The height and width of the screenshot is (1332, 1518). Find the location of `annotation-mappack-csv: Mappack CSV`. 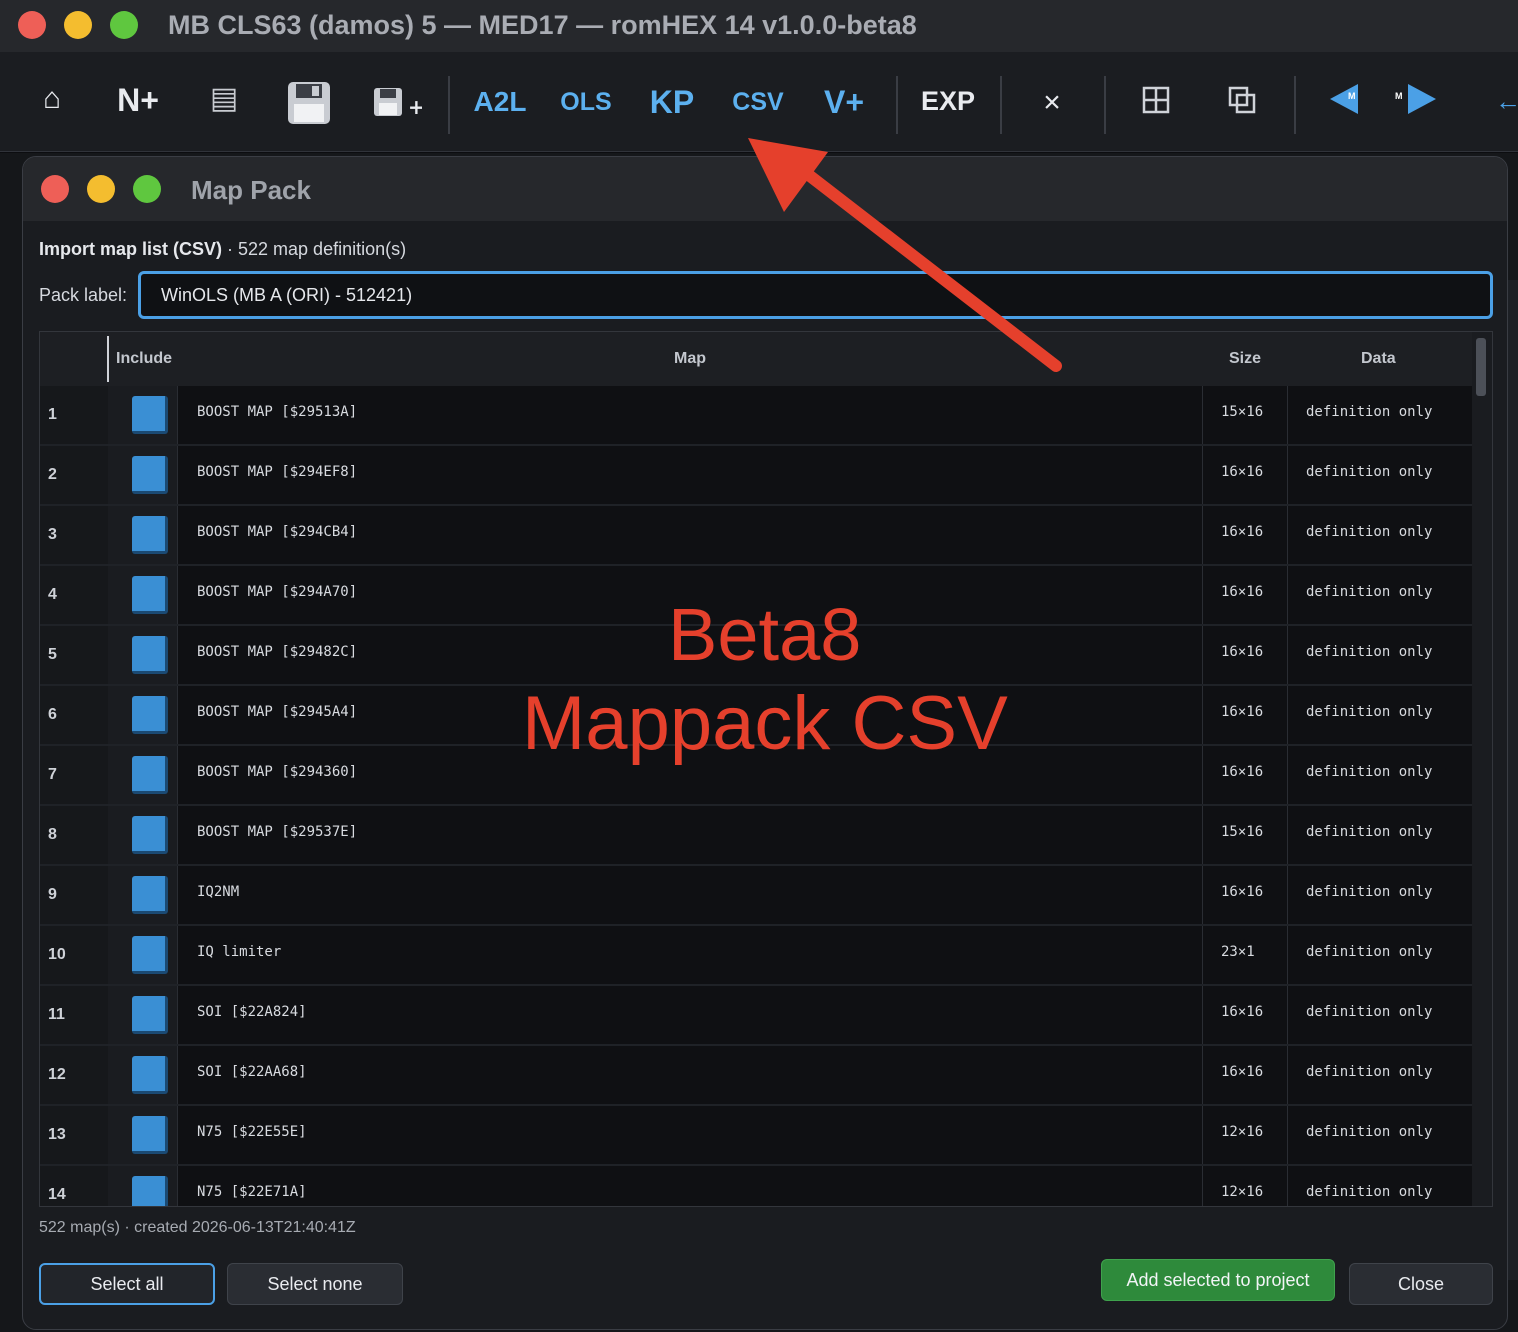

annotation-mappack-csv: Mappack CSV is located at coordinates (765, 723).